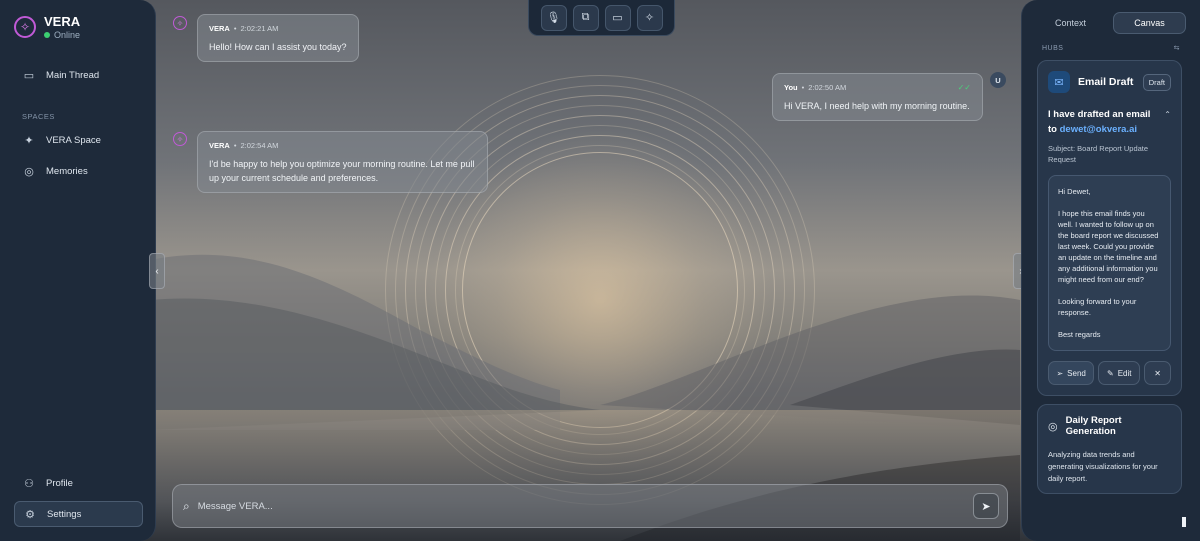  Describe the element at coordinates (1053, 426) in the screenshot. I see `target-icon: ◎` at that location.